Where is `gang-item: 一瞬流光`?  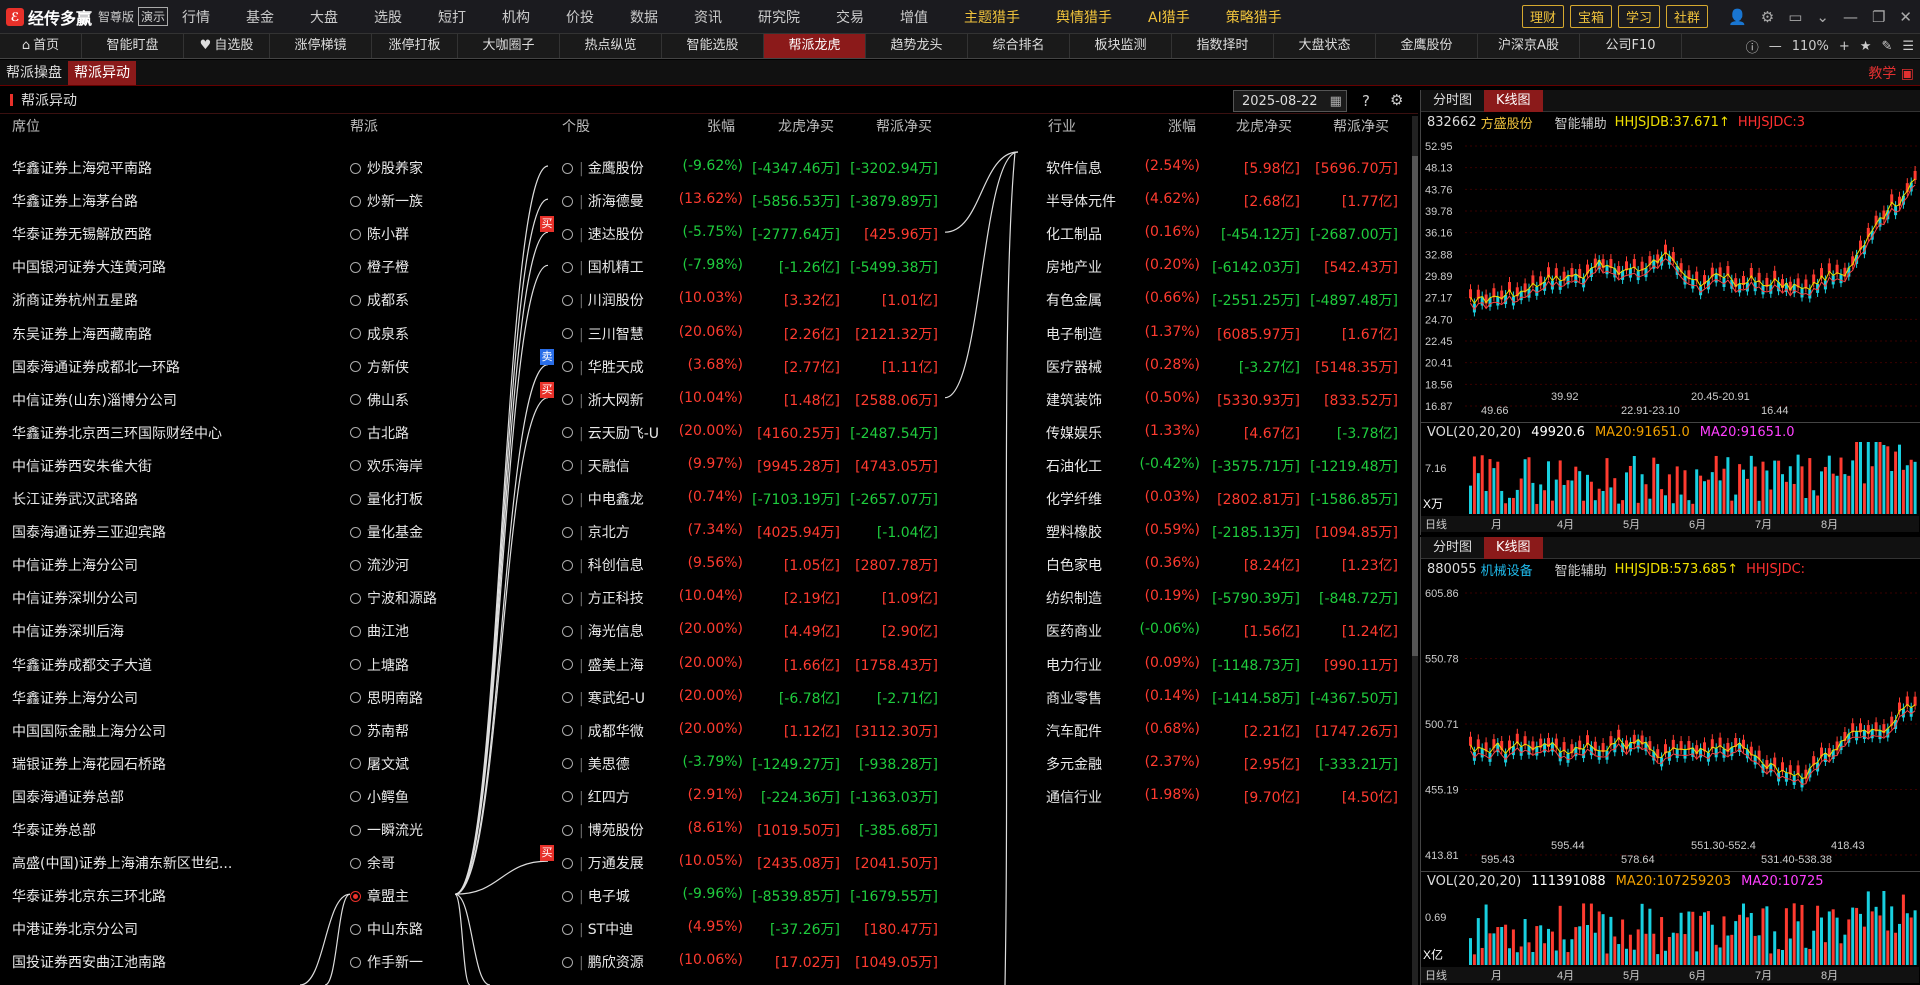 gang-item: 一瞬流光 is located at coordinates (386, 830).